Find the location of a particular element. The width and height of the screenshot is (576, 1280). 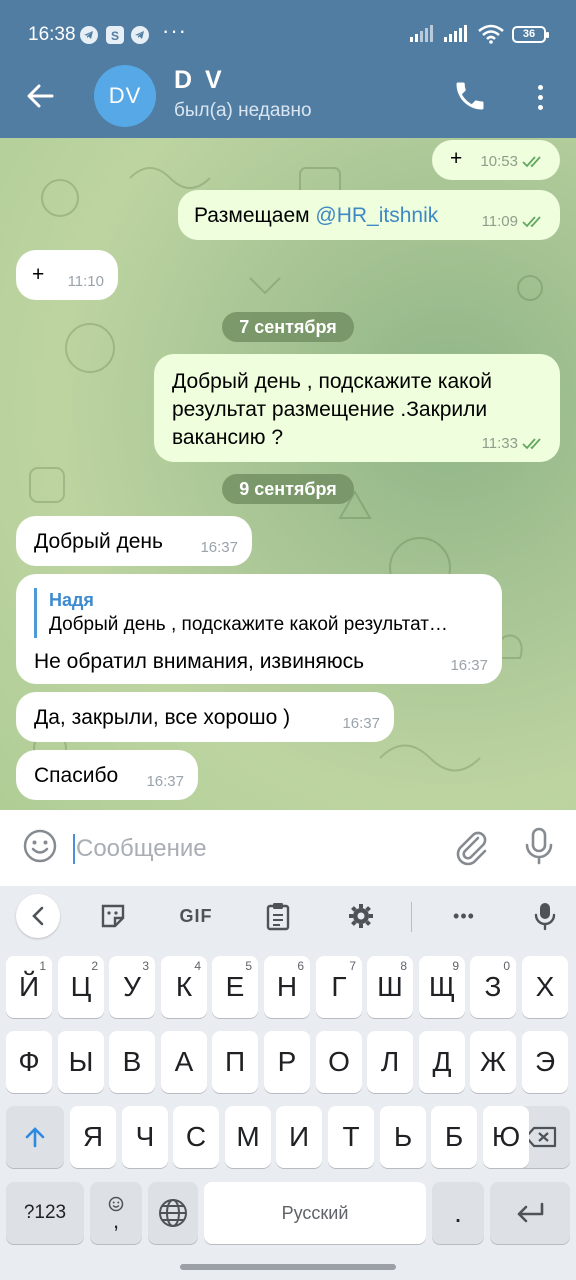

letter-key: Е5 is located at coordinates (235, 987).